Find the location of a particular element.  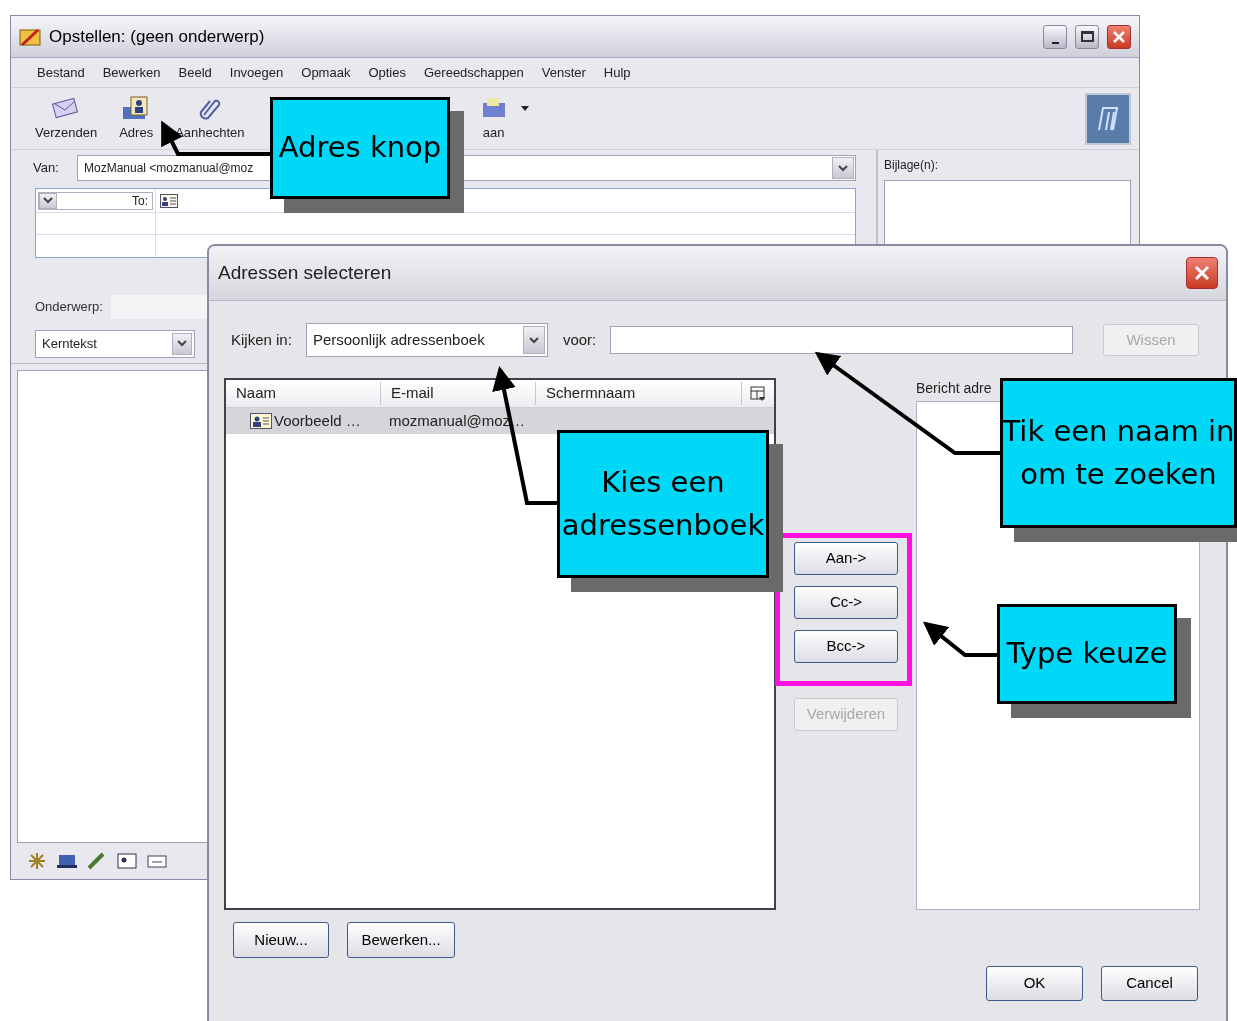

callout-text: Type keuze is located at coordinates (1087, 654).